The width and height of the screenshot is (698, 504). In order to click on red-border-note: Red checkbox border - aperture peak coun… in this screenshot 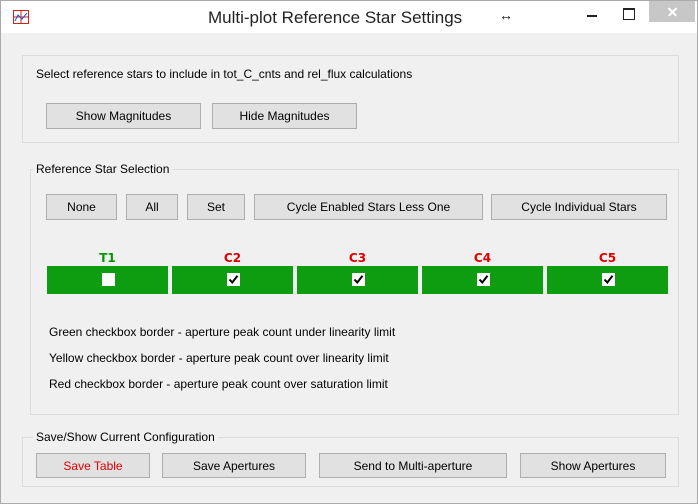, I will do `click(218, 384)`.